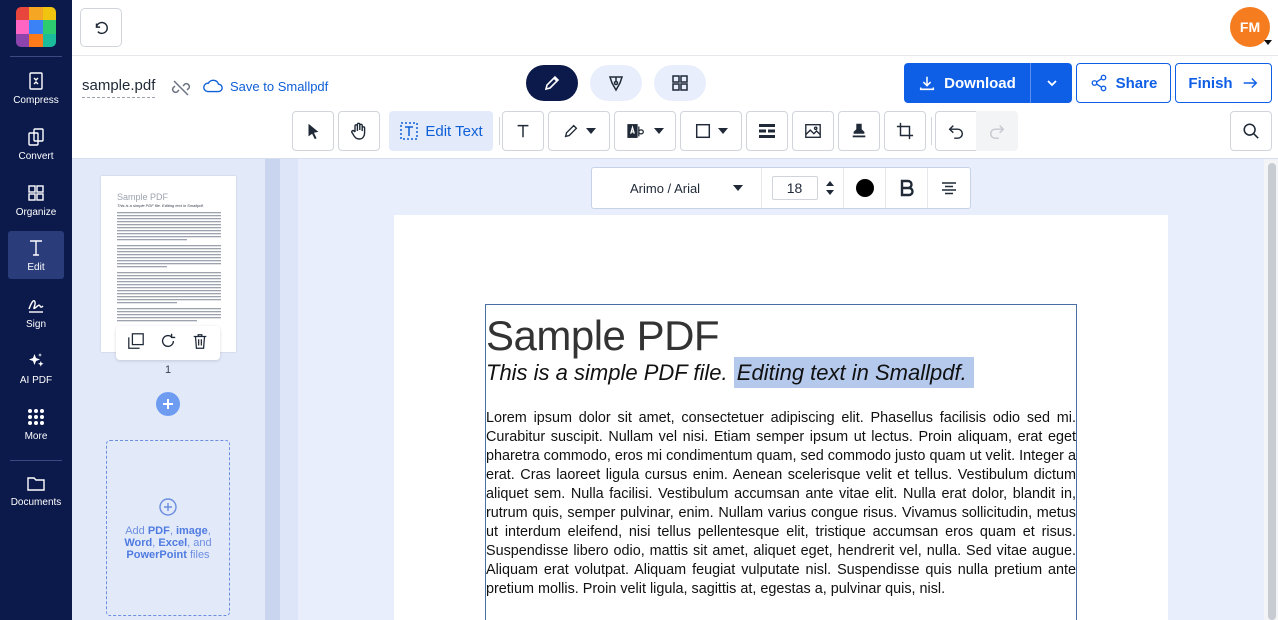 The image size is (1278, 620). Describe the element at coordinates (168, 404) in the screenshot. I see `add-page-button` at that location.